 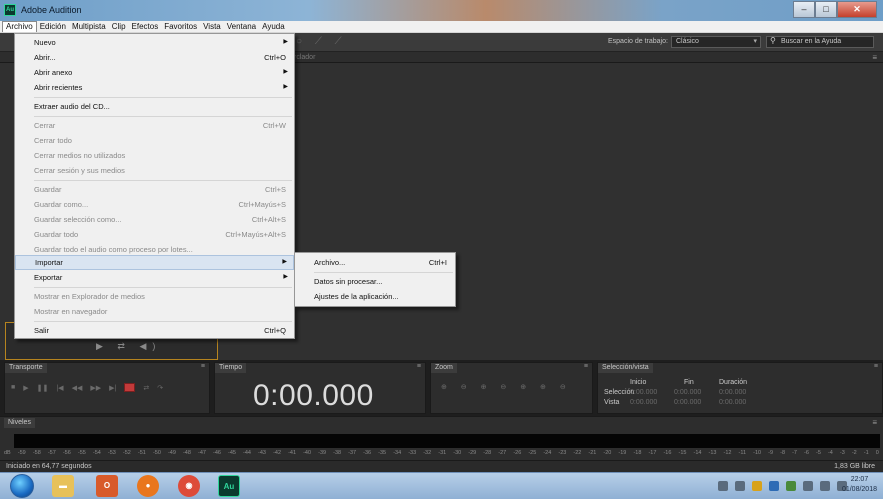 What do you see at coordinates (154, 42) in the screenshot?
I see `menu-item-nuevo: Nuevo ▶` at bounding box center [154, 42].